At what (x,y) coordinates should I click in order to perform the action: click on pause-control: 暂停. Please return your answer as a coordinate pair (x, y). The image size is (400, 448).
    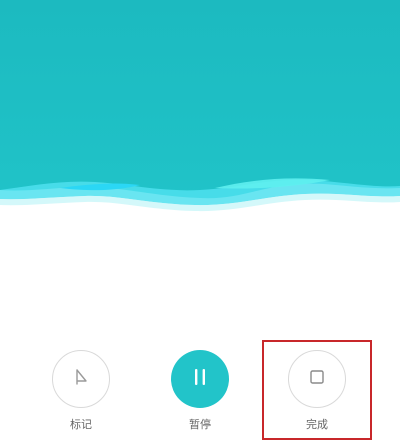
    Looking at the image, I should click on (200, 395).